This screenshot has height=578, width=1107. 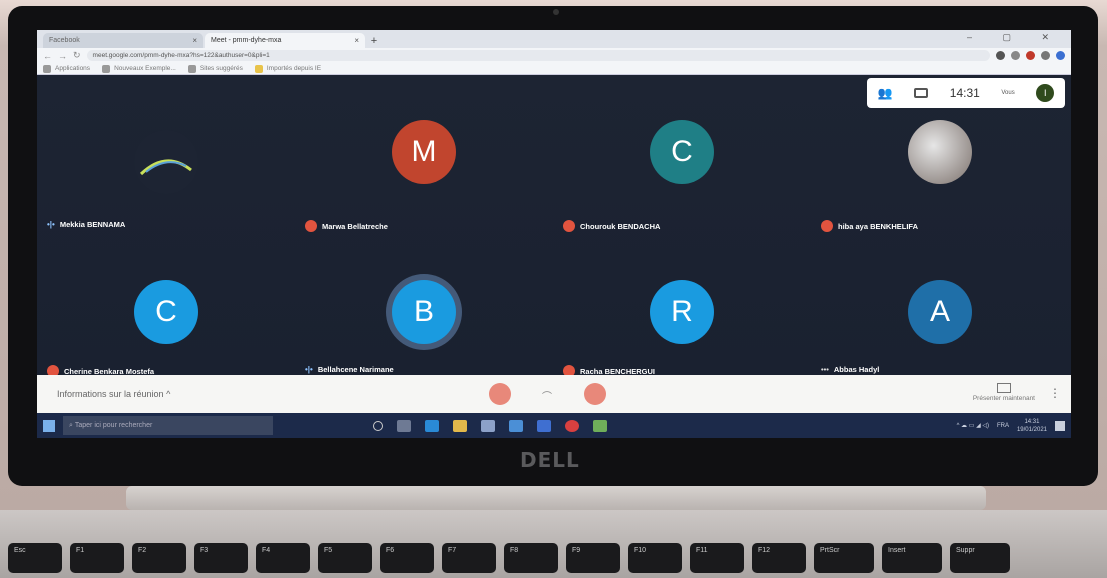 What do you see at coordinates (66, 68) in the screenshot?
I see `bookmark-applications: Applications` at bounding box center [66, 68].